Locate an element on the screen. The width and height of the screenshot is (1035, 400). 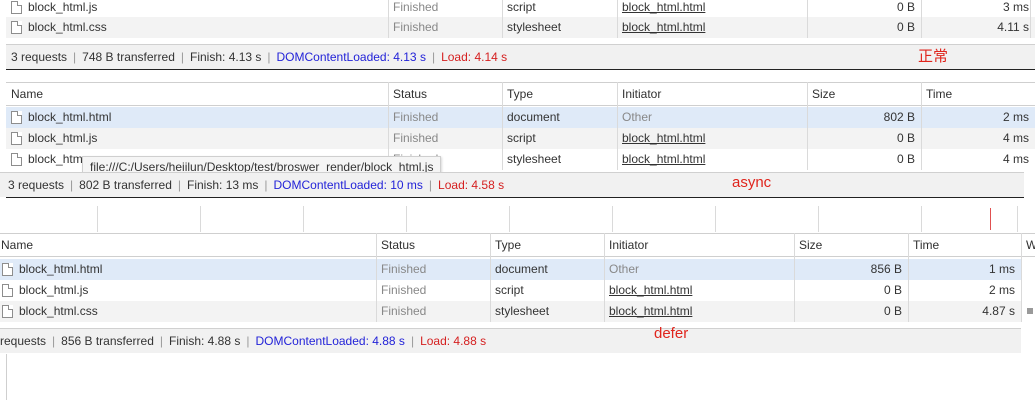
time-cell: 4.87 s is located at coordinates (998, 311).